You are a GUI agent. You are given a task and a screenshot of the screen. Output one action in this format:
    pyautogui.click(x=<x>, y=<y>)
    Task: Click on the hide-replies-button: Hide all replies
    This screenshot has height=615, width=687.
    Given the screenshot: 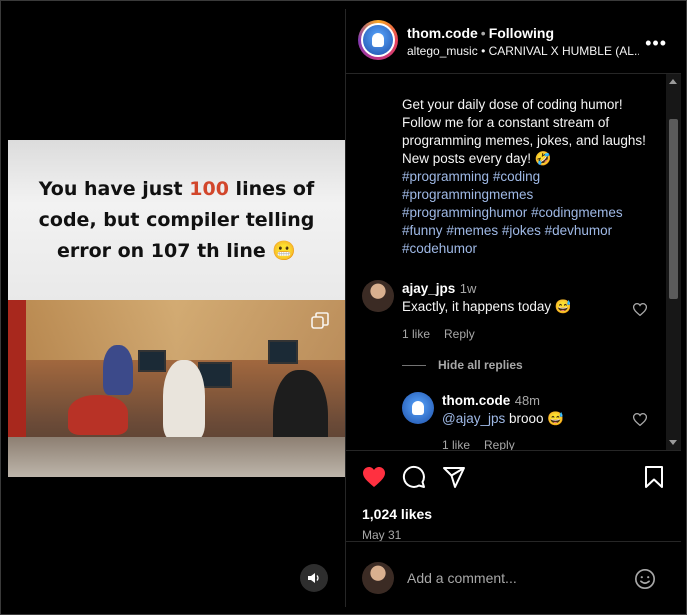 What is the action you would take?
    pyautogui.click(x=480, y=365)
    